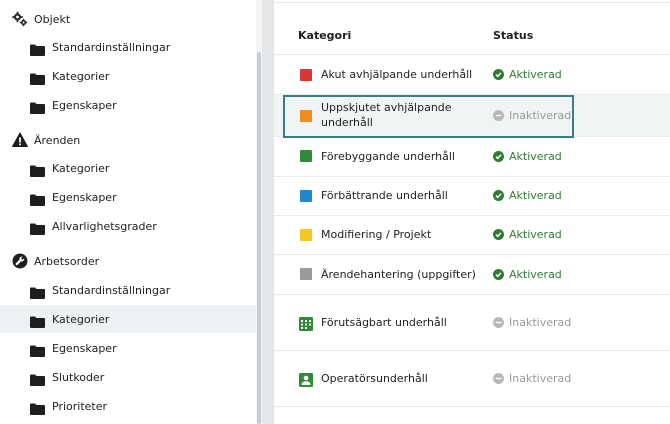  What do you see at coordinates (472, 323) in the screenshot?
I see `table-row: Förutsägbart underhåll Inaktiverad` at bounding box center [472, 323].